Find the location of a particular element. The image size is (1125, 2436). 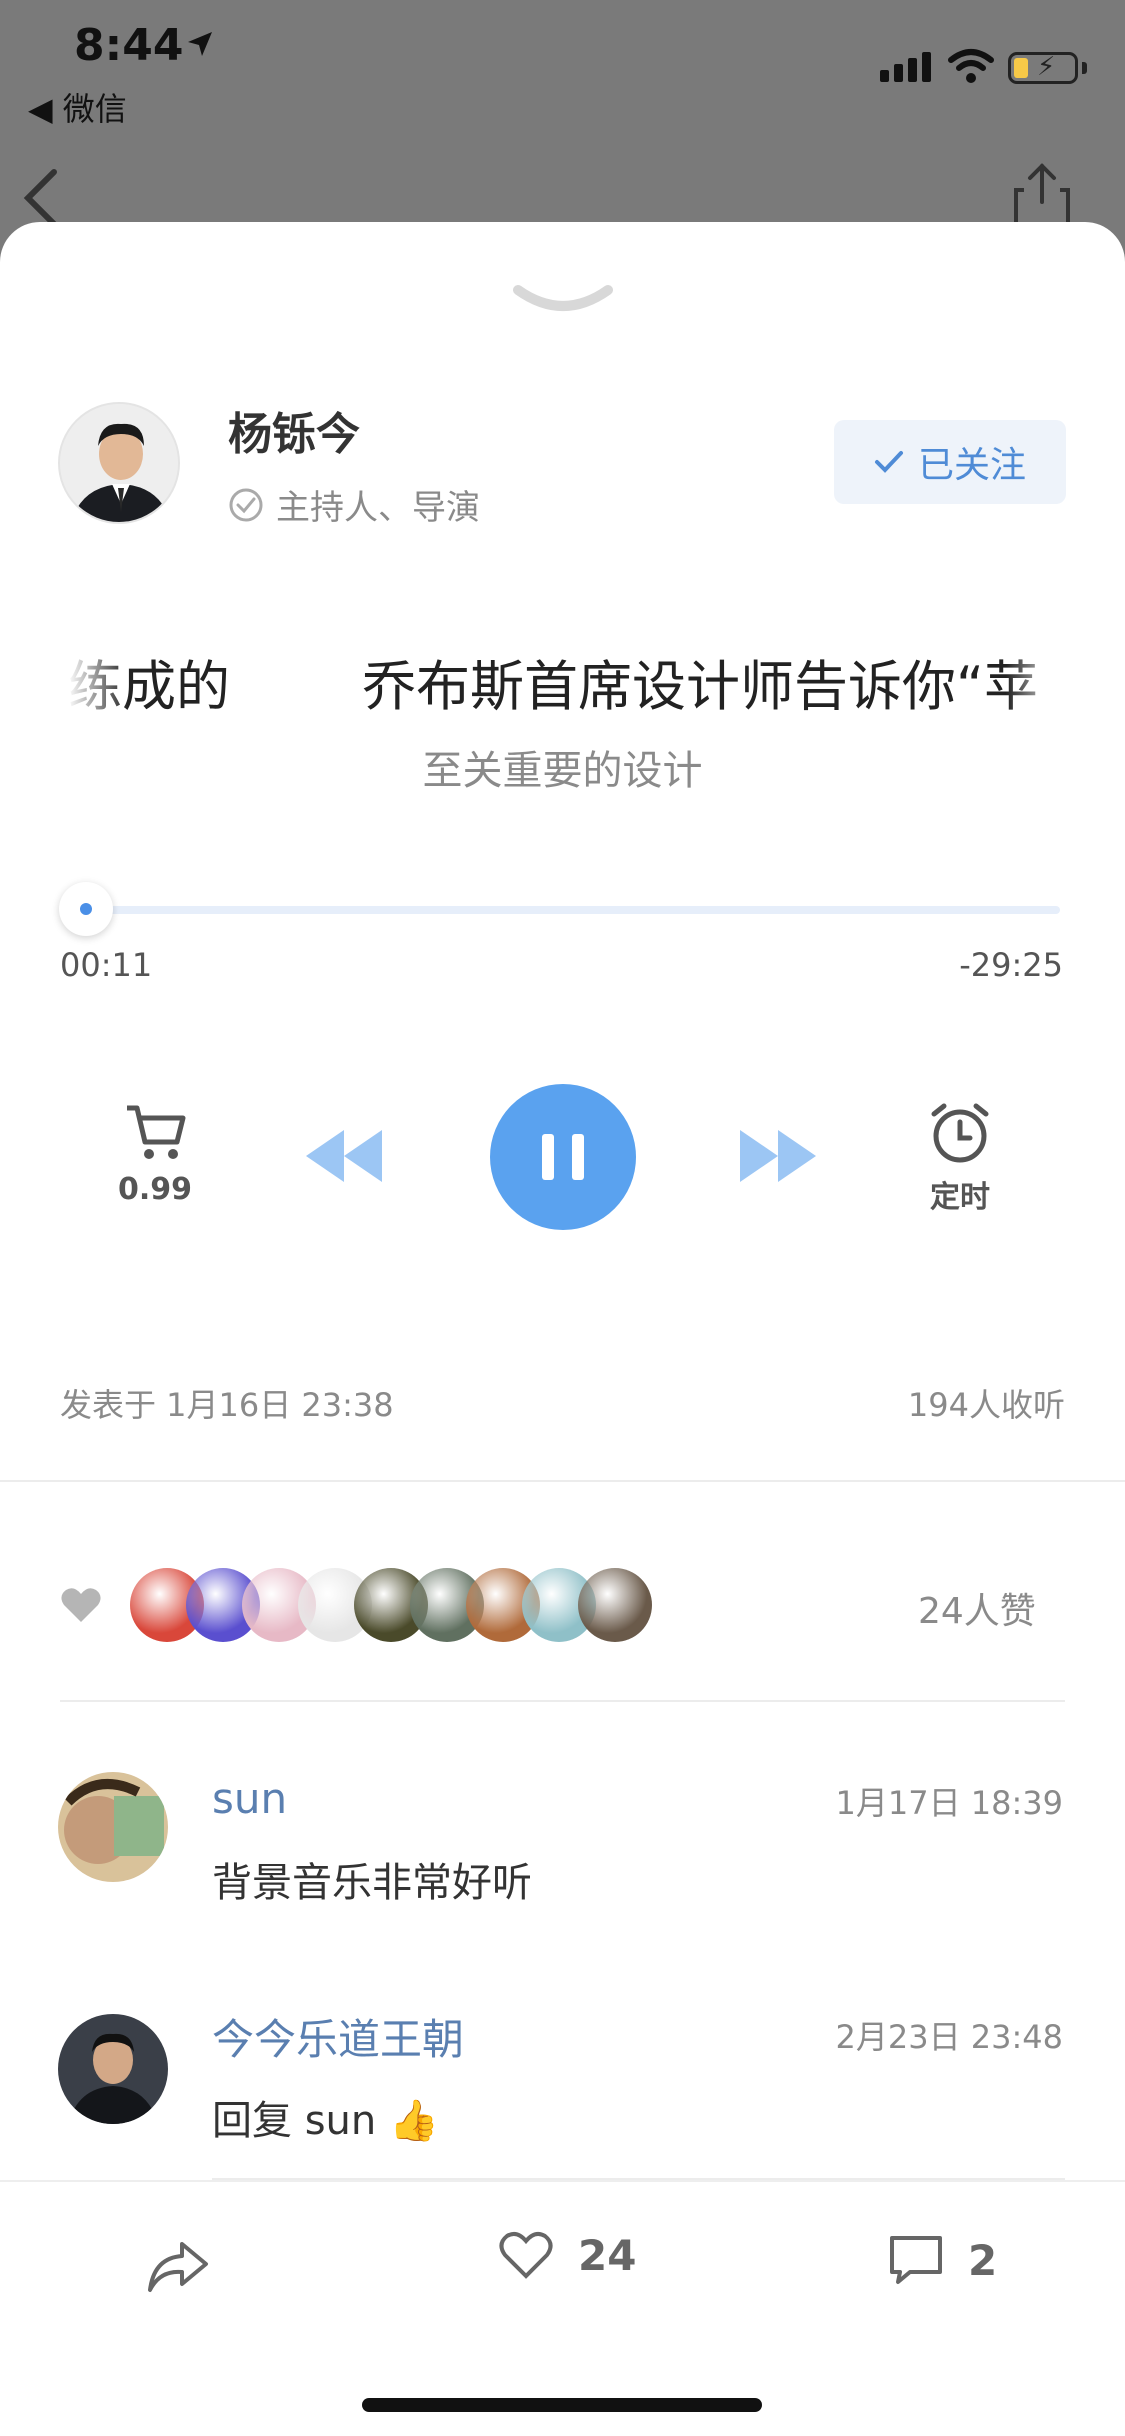

progress-track is located at coordinates (564, 910).